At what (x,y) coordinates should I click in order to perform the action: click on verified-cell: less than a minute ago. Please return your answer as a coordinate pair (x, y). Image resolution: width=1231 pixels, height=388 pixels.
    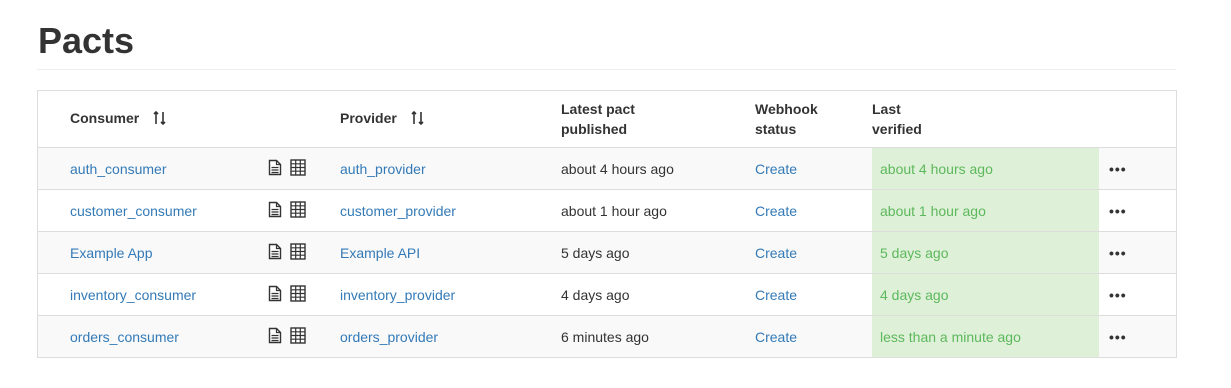
    Looking at the image, I should click on (985, 336).